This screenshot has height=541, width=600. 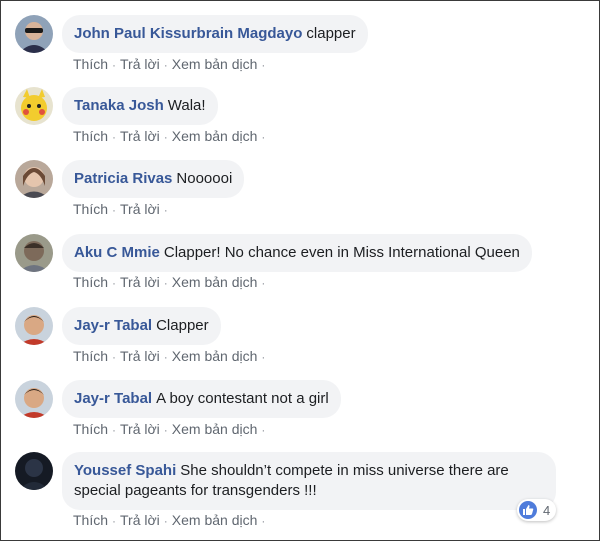 I want to click on comment-text: Noooooi, so click(x=204, y=178).